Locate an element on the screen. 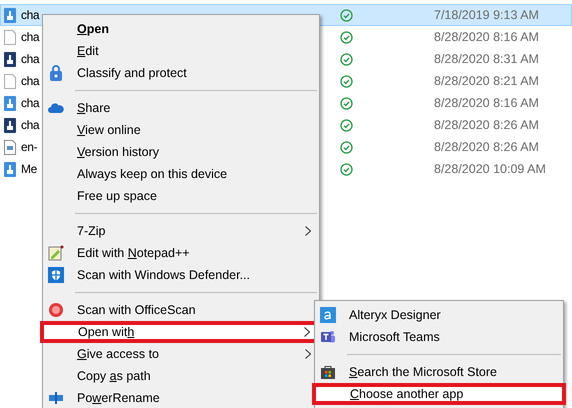  date-modified: 7/18/2019 9:13 AM is located at coordinates (486, 15).